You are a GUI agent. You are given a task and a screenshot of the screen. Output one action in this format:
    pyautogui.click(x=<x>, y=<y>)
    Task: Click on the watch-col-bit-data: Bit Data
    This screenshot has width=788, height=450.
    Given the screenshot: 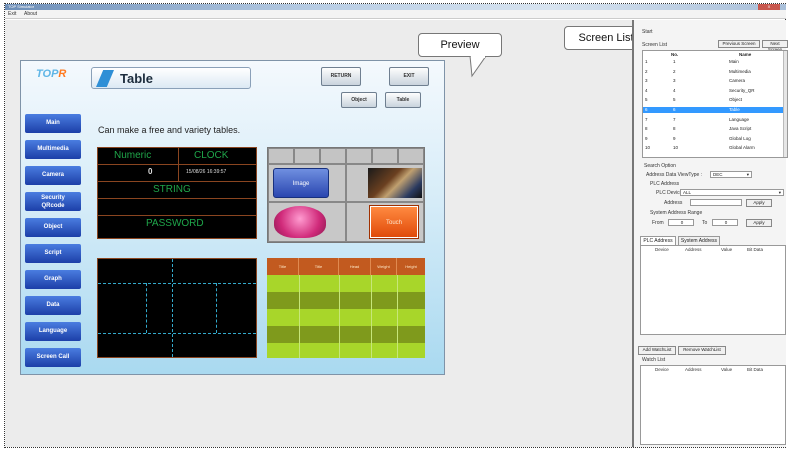 What is the action you would take?
    pyautogui.click(x=755, y=369)
    